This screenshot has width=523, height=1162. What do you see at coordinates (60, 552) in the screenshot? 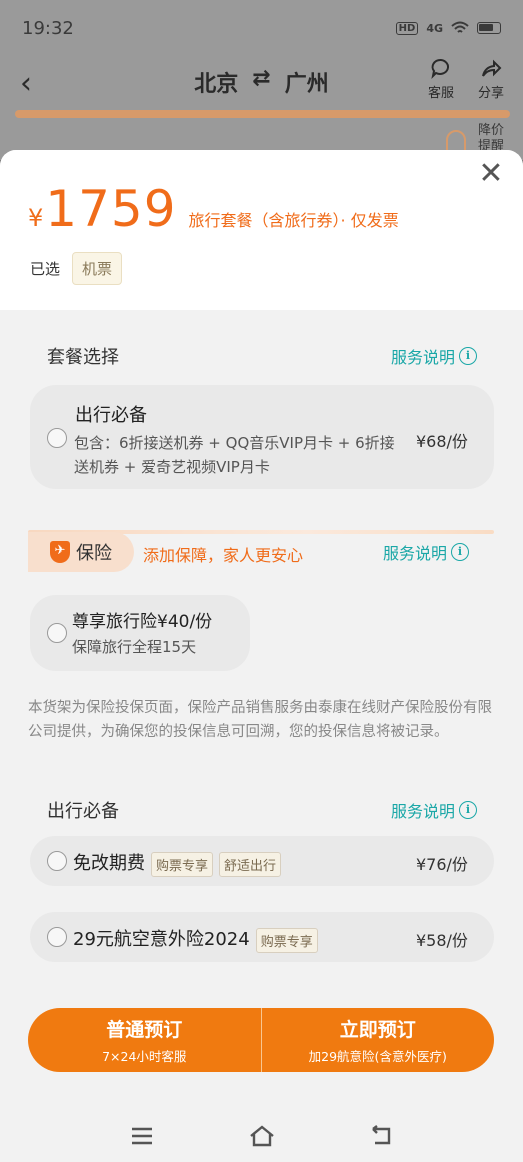
I see `shield-plane-icon: ✈` at bounding box center [60, 552].